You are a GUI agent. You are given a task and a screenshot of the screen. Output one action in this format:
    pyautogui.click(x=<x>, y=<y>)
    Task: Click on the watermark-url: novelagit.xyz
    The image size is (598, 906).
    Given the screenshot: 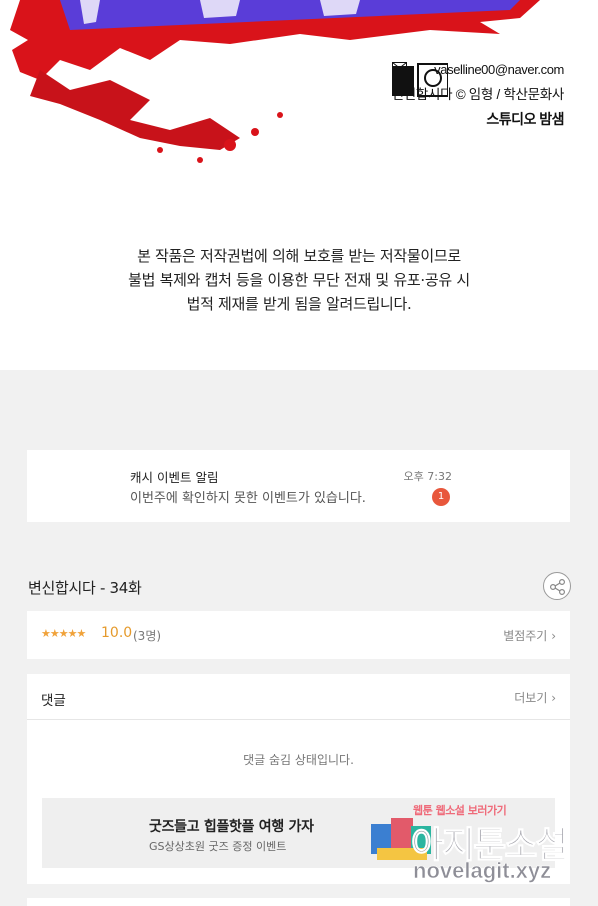 What is the action you would take?
    pyautogui.click(x=482, y=871)
    